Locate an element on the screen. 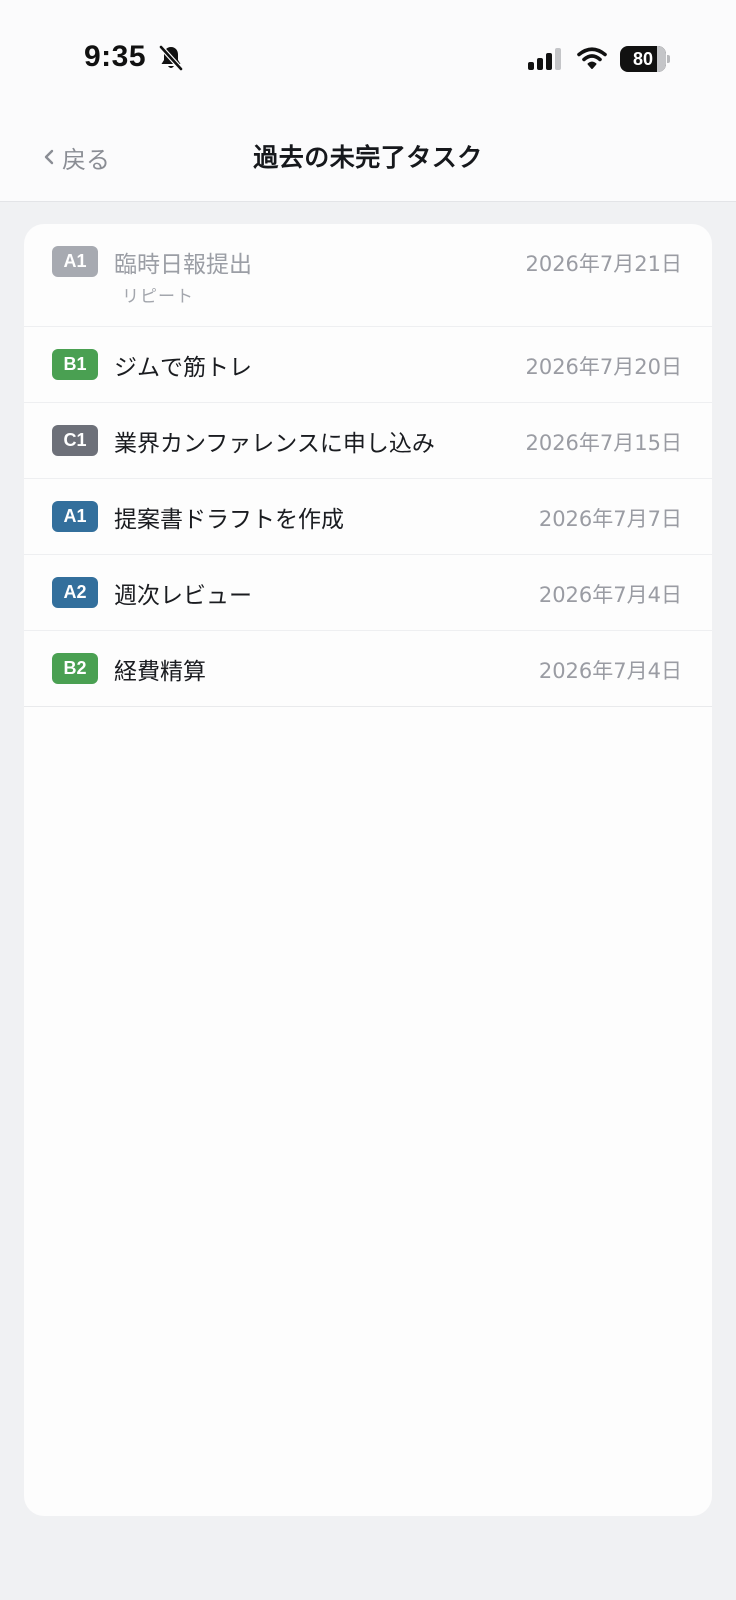 Image resolution: width=736 pixels, height=1600 pixels. task-name: 経費精算 is located at coordinates (160, 672).